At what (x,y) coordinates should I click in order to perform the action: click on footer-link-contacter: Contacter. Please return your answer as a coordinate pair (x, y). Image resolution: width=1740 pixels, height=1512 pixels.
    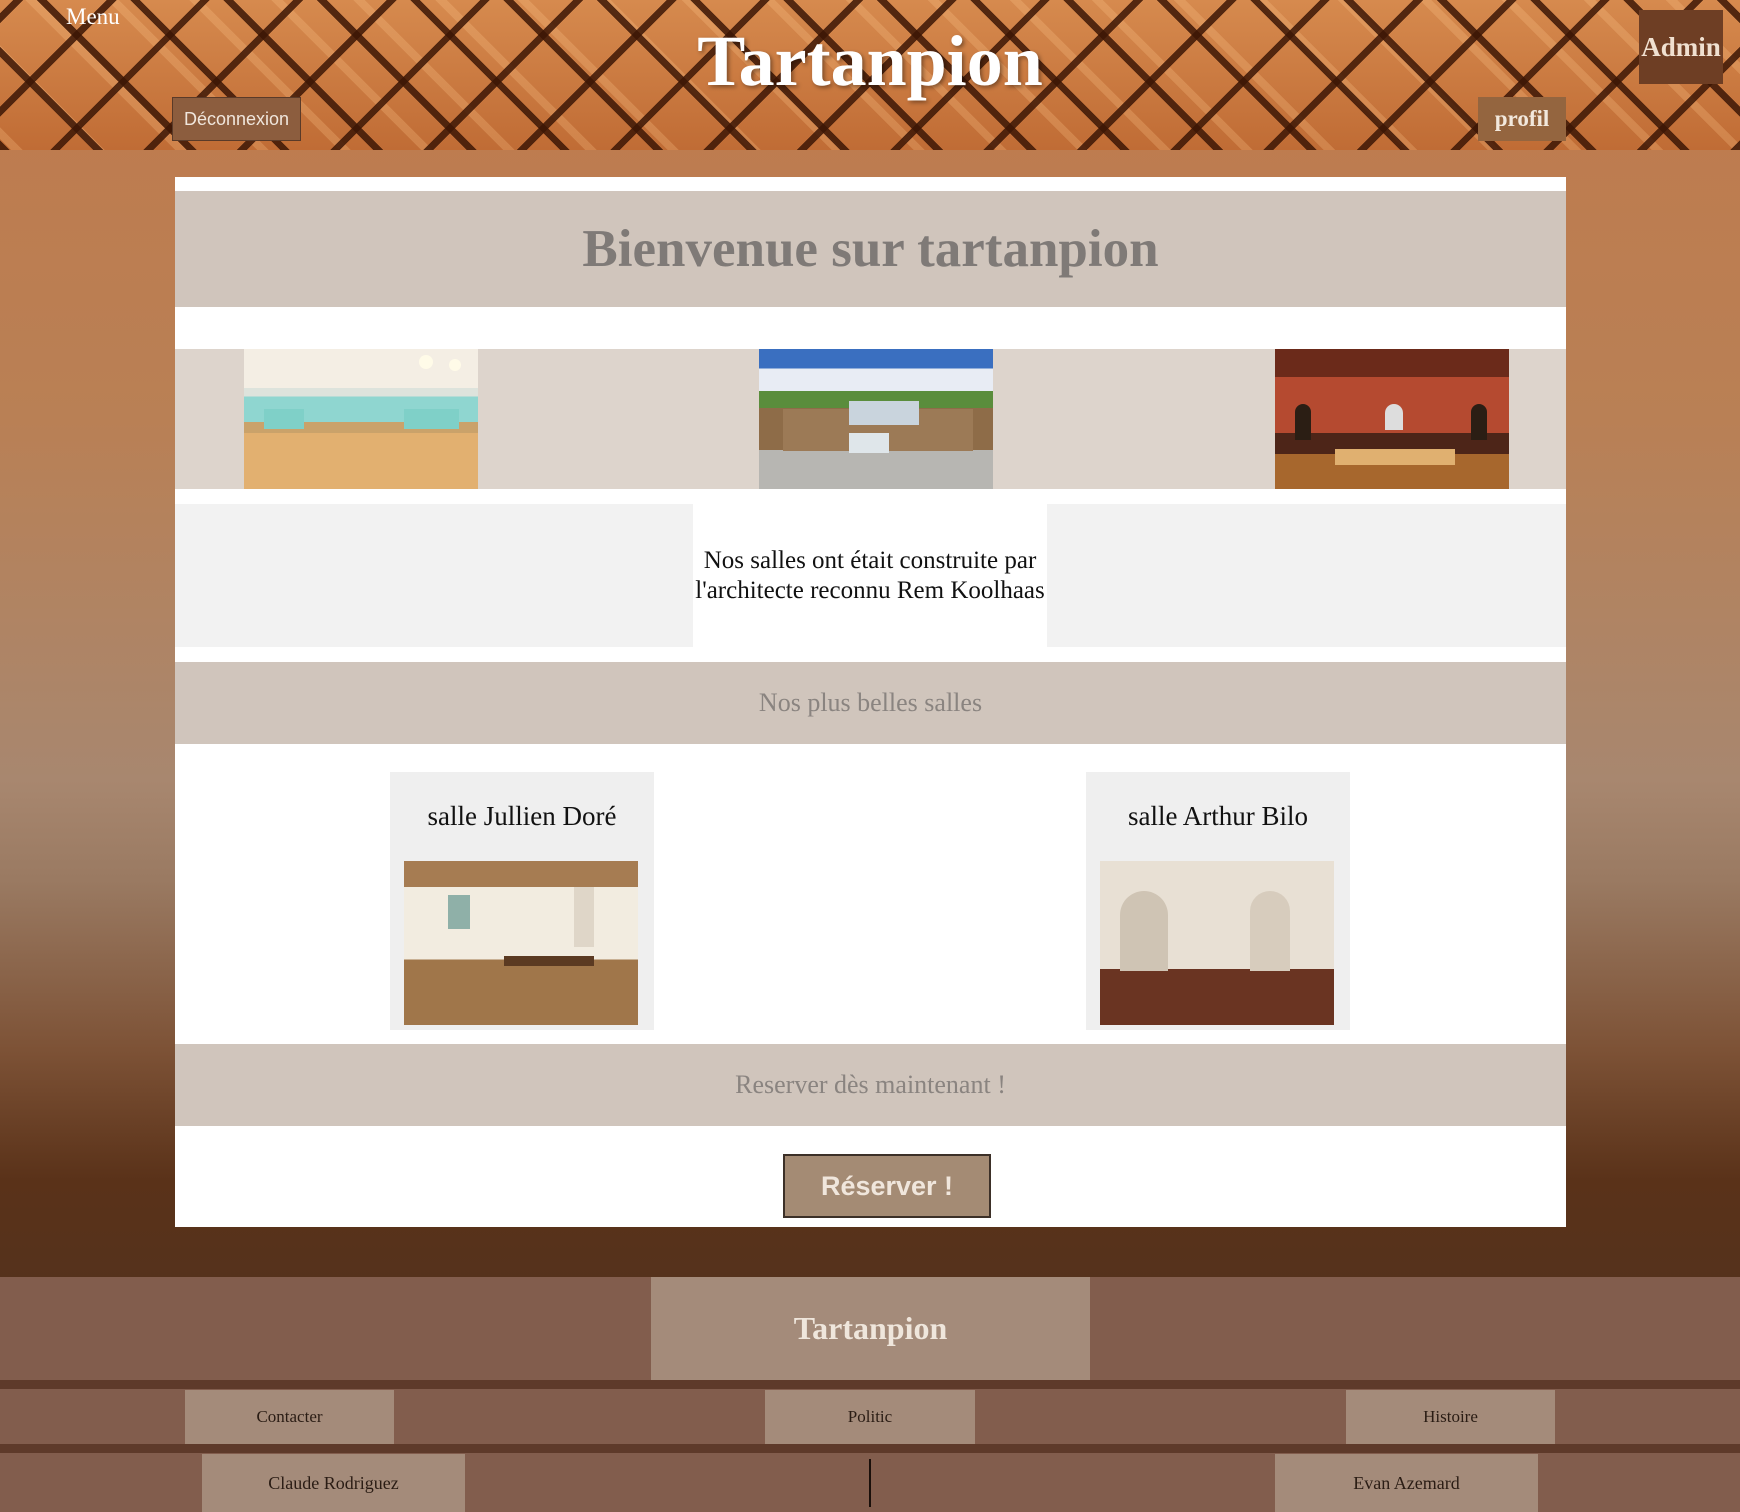
    Looking at the image, I should click on (289, 1417).